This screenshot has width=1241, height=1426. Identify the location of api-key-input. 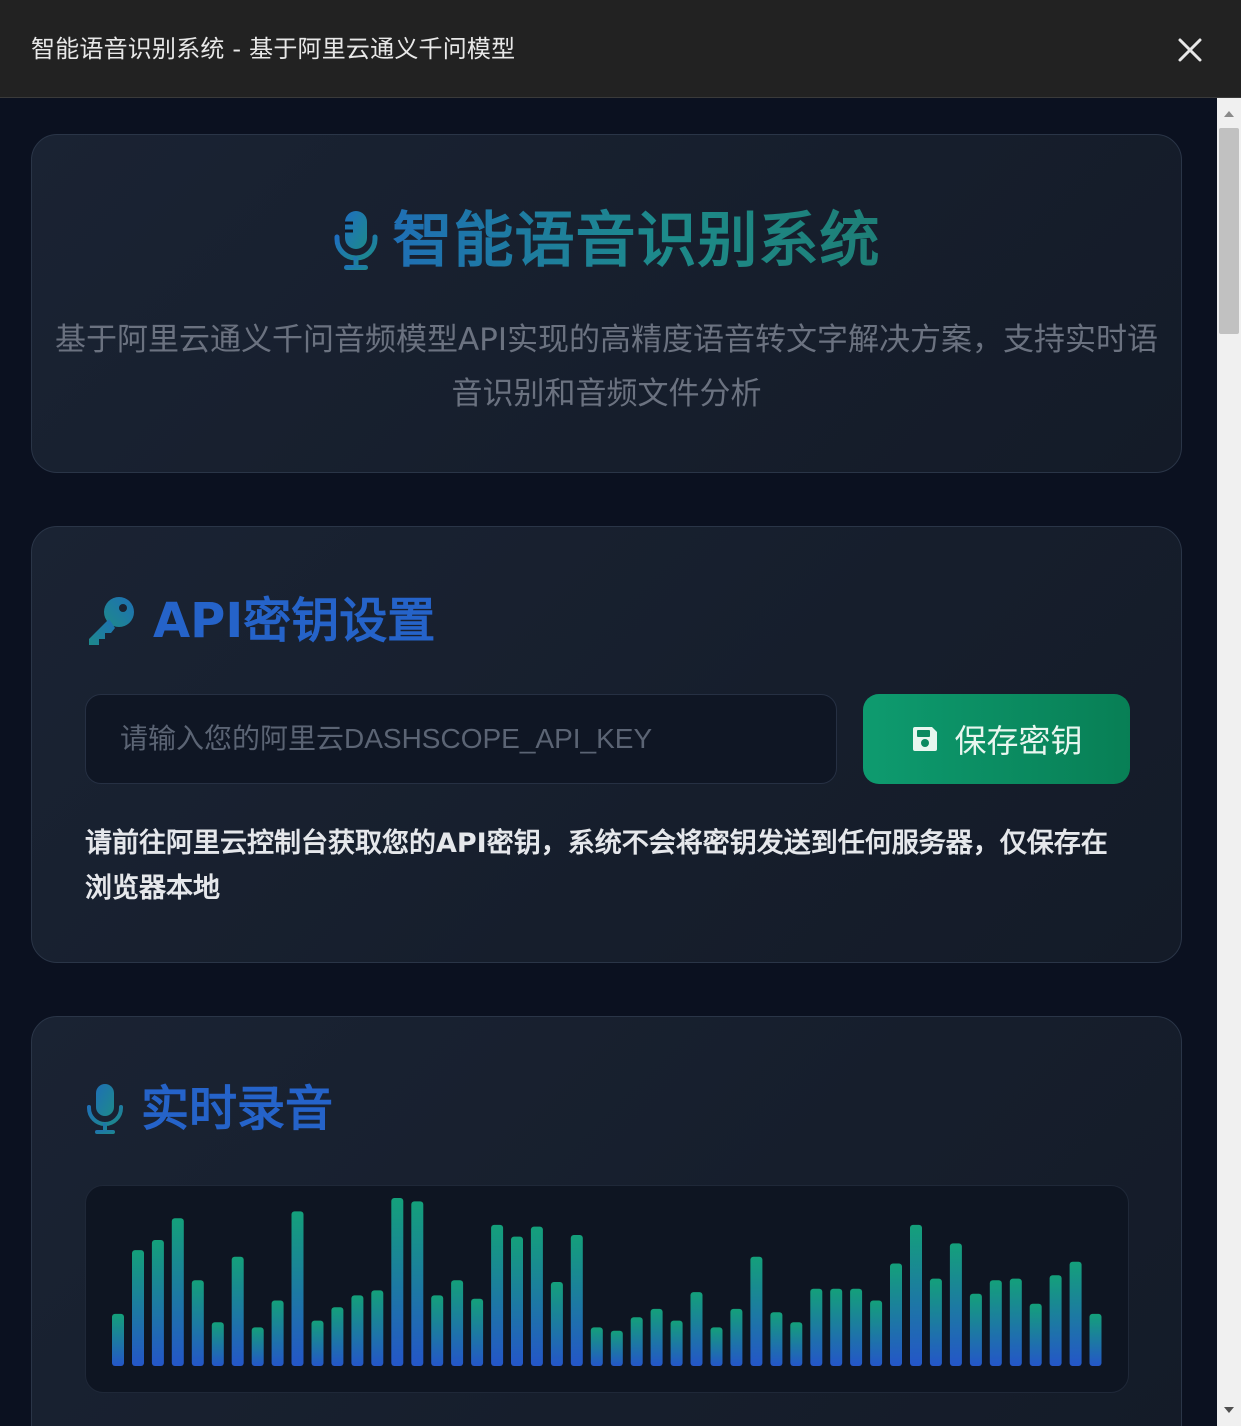
(461, 739).